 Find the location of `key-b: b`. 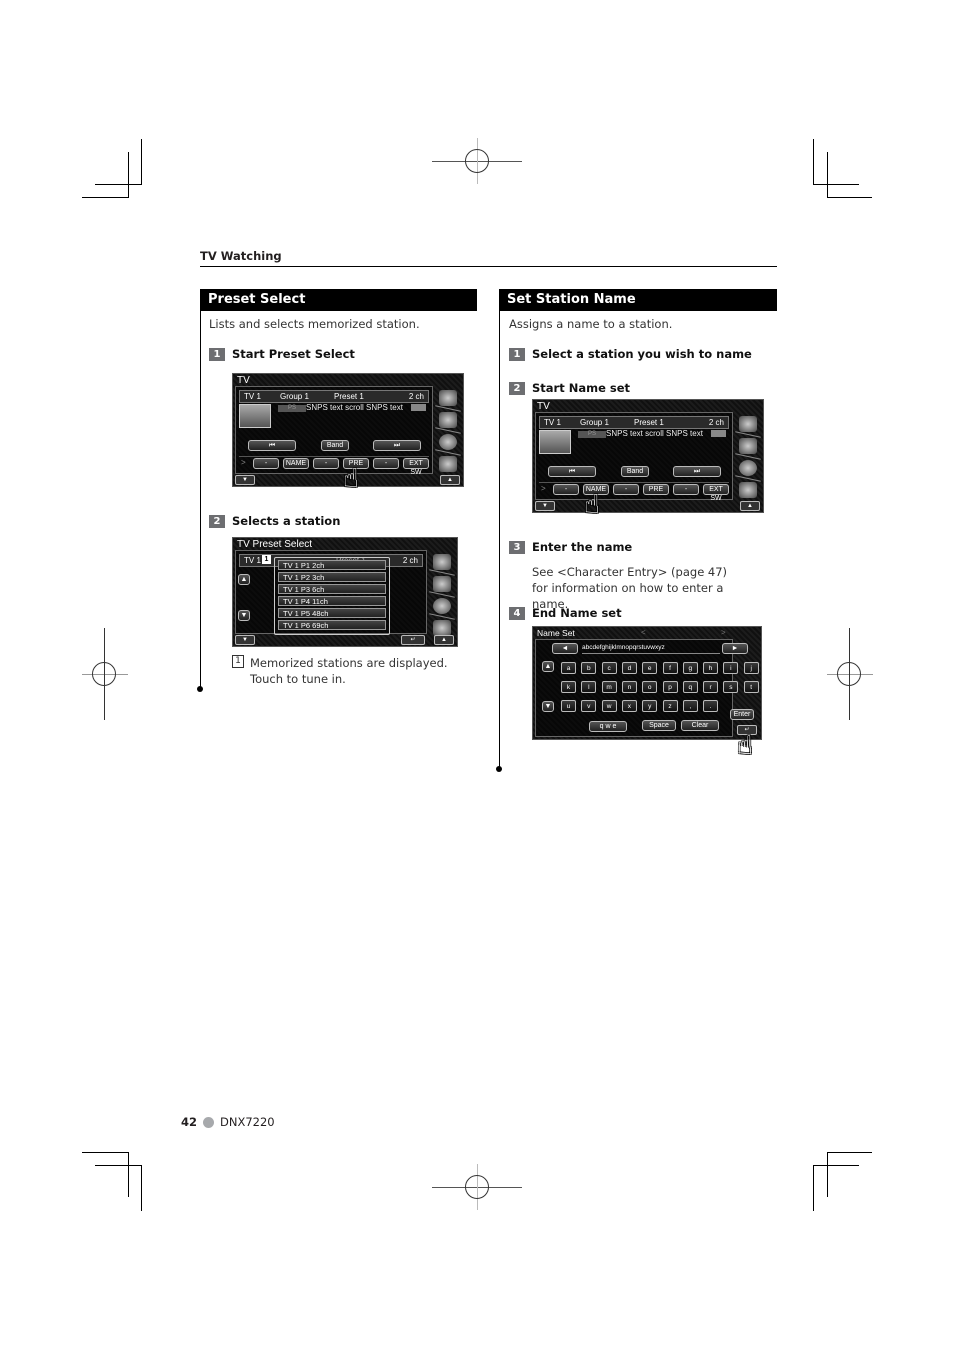

key-b: b is located at coordinates (589, 668).